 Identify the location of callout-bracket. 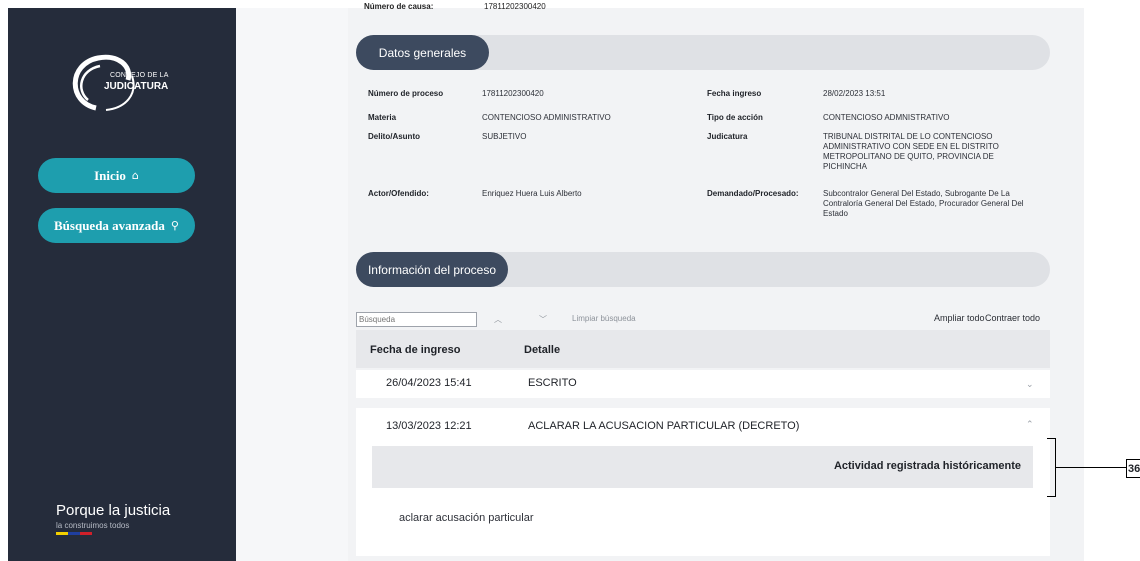
(1051, 467).